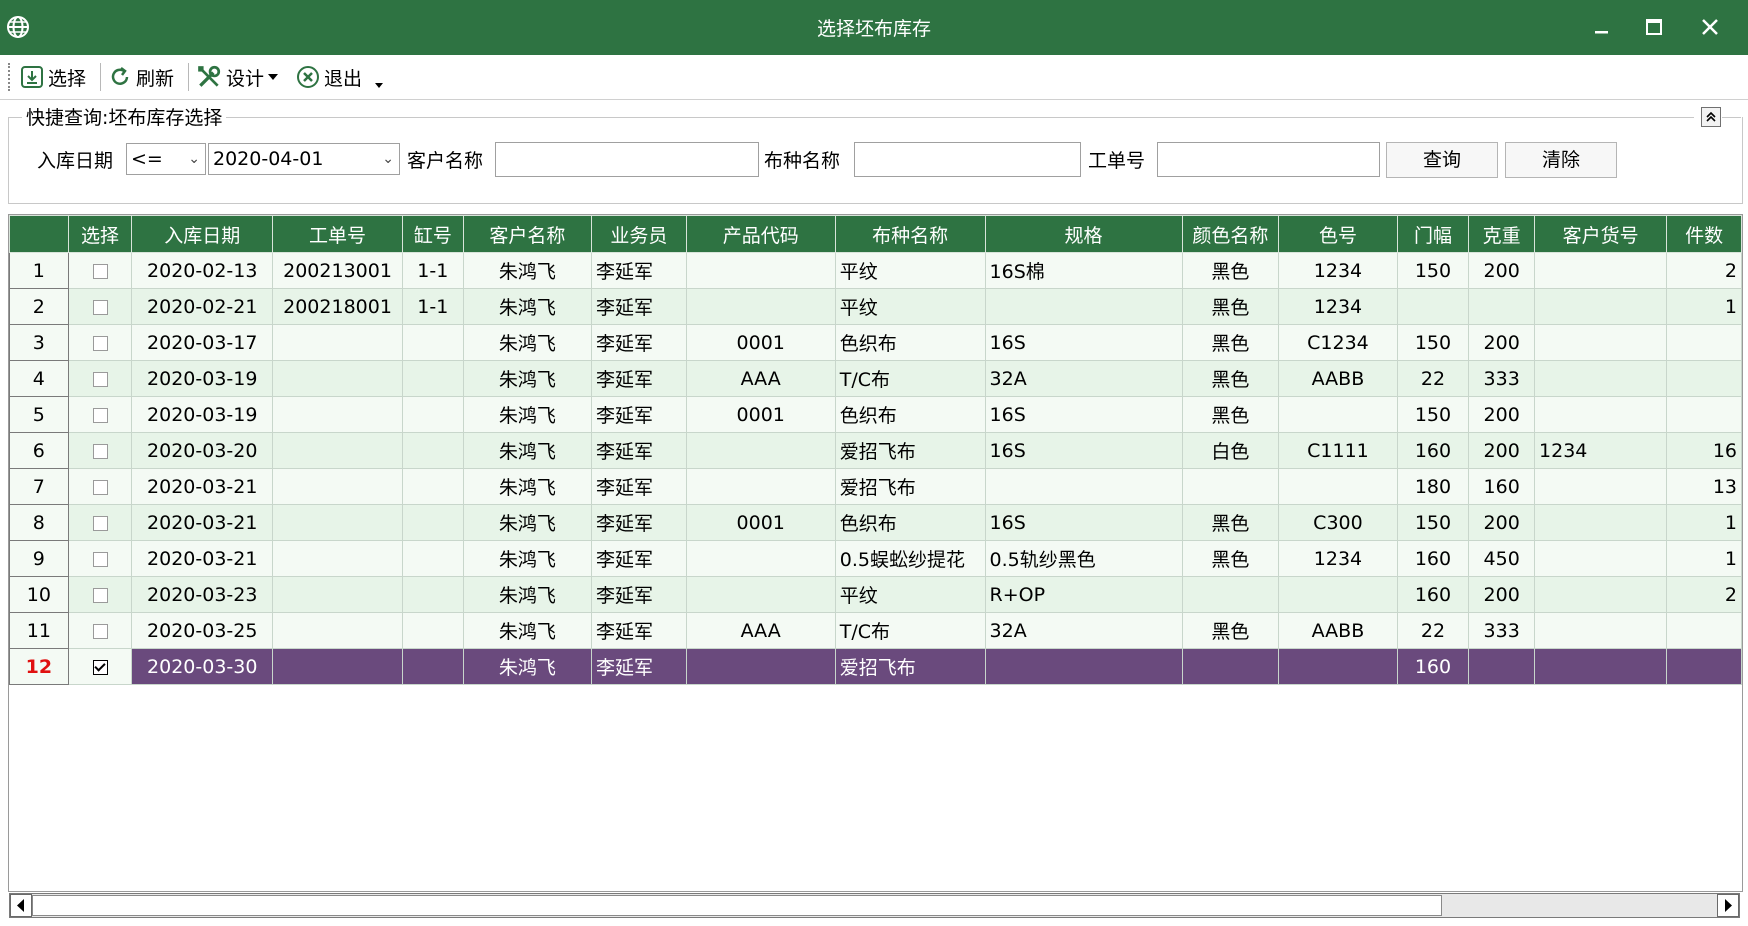 The image size is (1748, 926). I want to click on table-row: 5 2020-03-19 朱鸿飞 李延军 0001 色织布 16S 黑色 150 200, so click(875, 414).